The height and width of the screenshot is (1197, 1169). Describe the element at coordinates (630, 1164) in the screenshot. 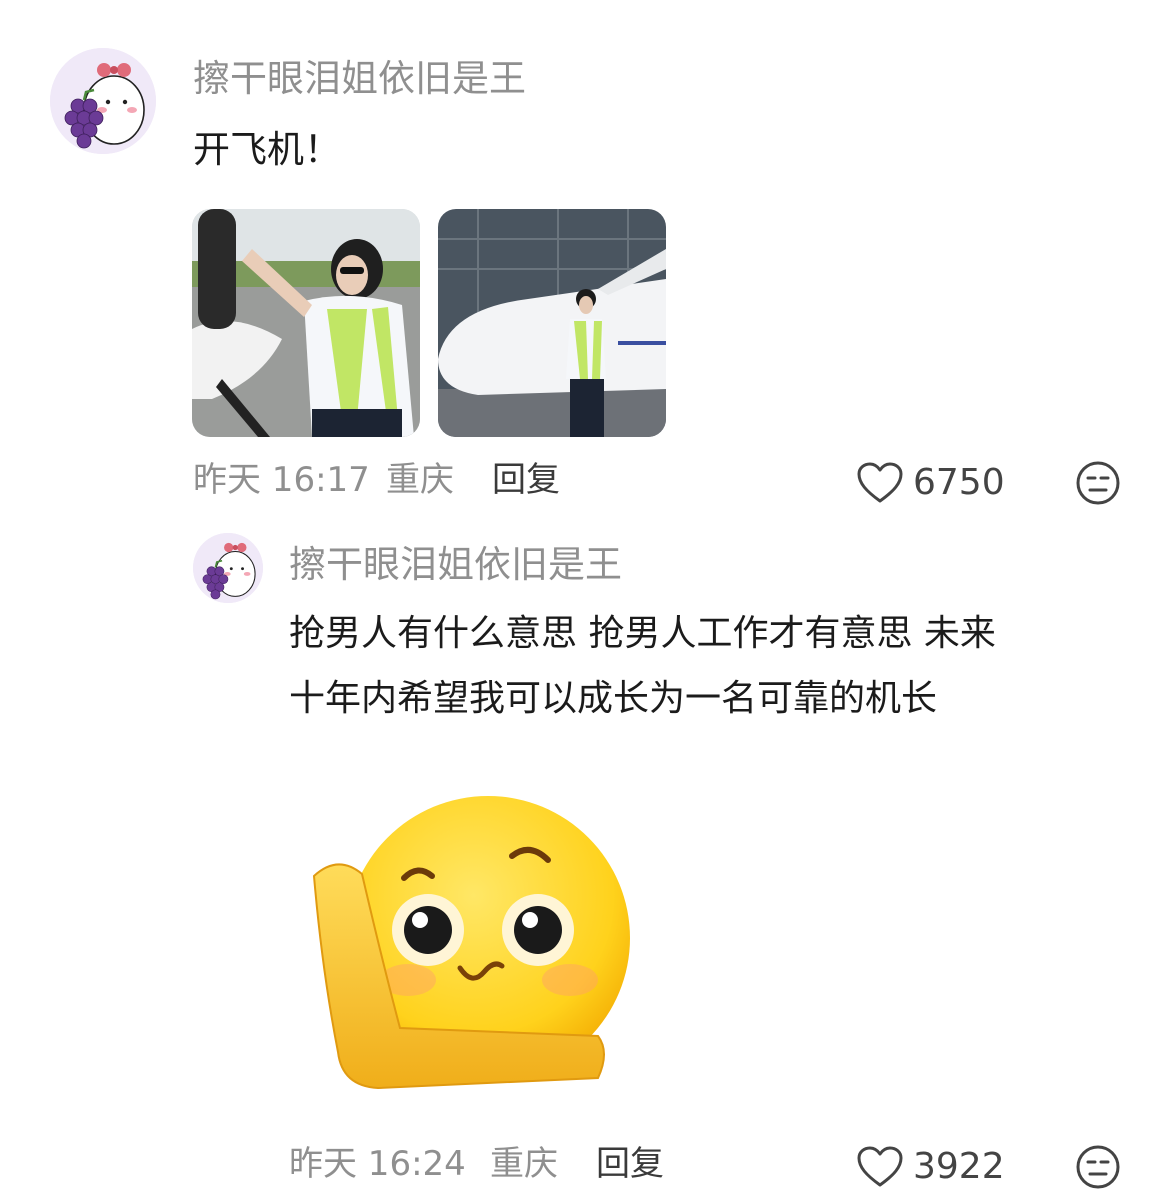

I see `reply-reply-button: 回复` at that location.